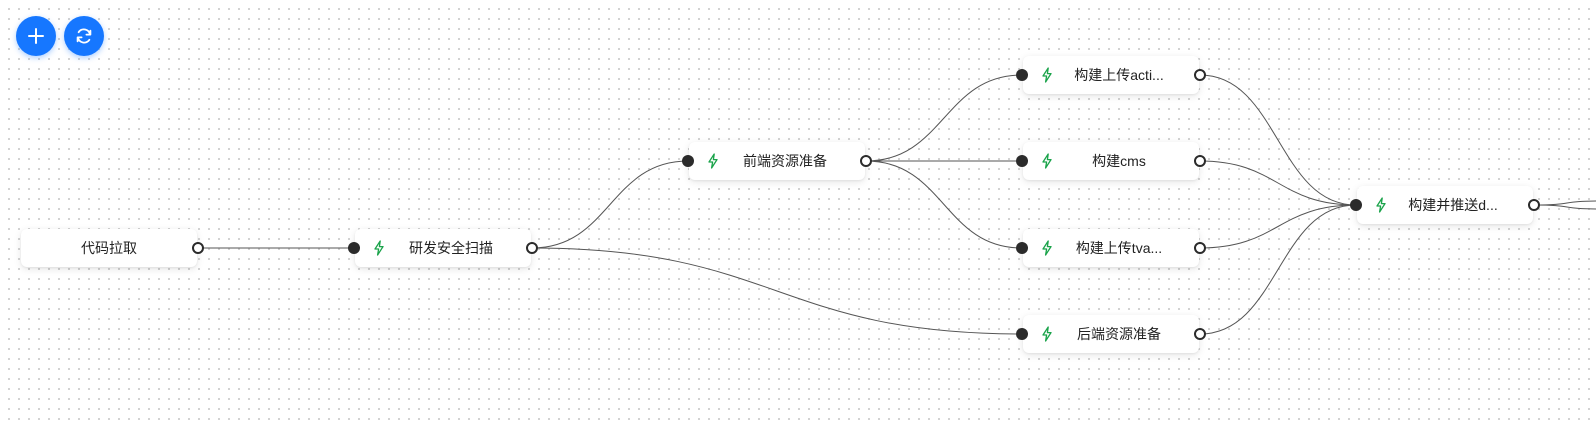  Describe the element at coordinates (1119, 161) in the screenshot. I see `node-label: 构建cms` at that location.